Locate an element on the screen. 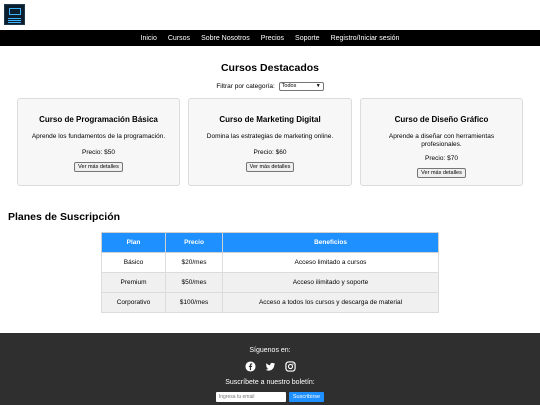 The image size is (540, 405). table-cell: Acceso limitado a cursos is located at coordinates (330, 262).